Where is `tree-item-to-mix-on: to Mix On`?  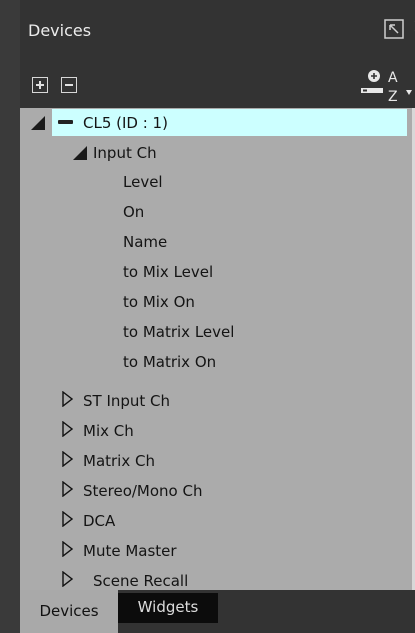 tree-item-to-mix-on: to Mix On is located at coordinates (216, 301).